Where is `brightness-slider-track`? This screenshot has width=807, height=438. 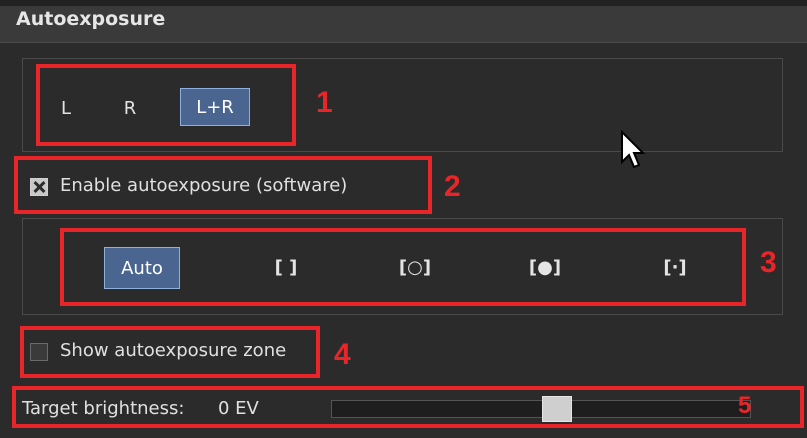
brightness-slider-track is located at coordinates (541, 409).